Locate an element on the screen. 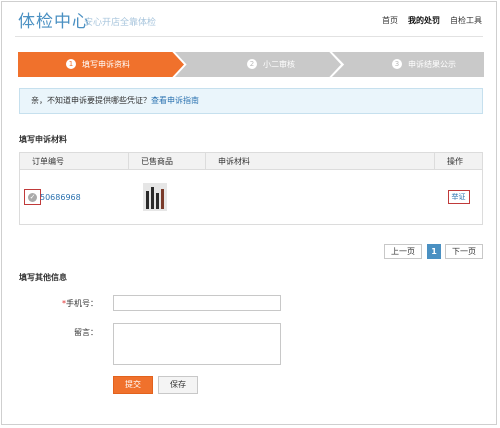  step-fill-materials: 1 填写申诉资料 is located at coordinates (101, 64).